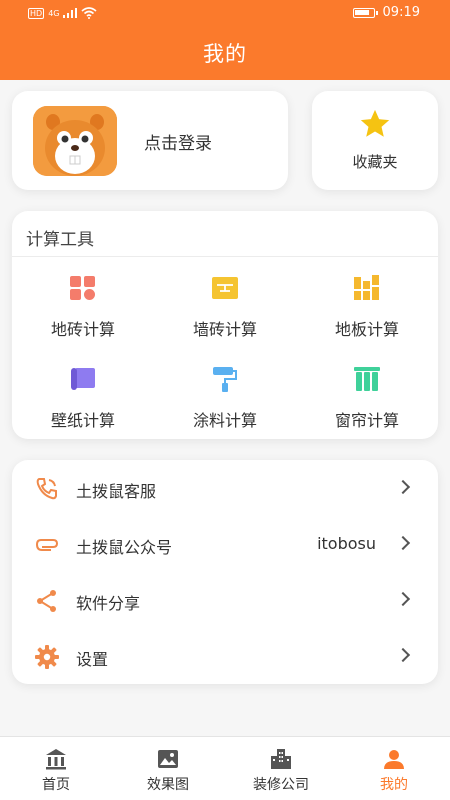 The height and width of the screenshot is (800, 450). I want to click on tab-mine: 我的, so click(394, 768).